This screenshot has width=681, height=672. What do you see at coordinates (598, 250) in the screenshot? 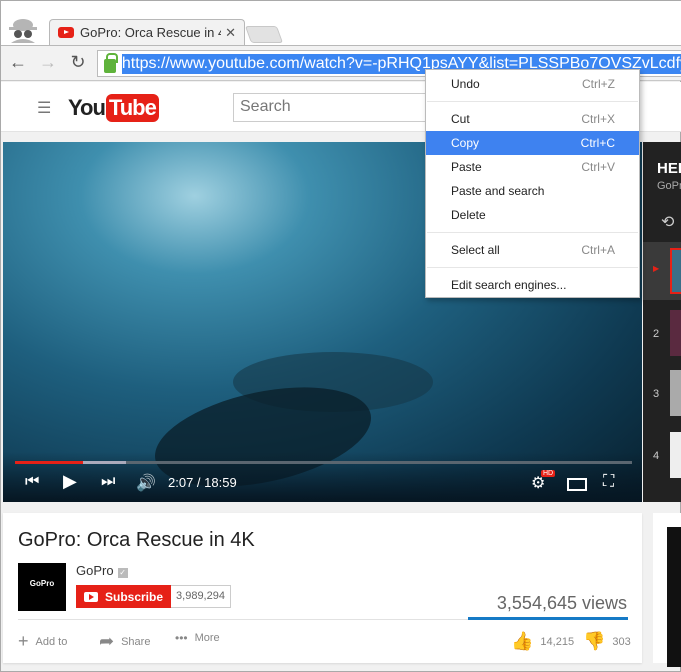
I see `menu-shortcut: Ctrl+A` at bounding box center [598, 250].